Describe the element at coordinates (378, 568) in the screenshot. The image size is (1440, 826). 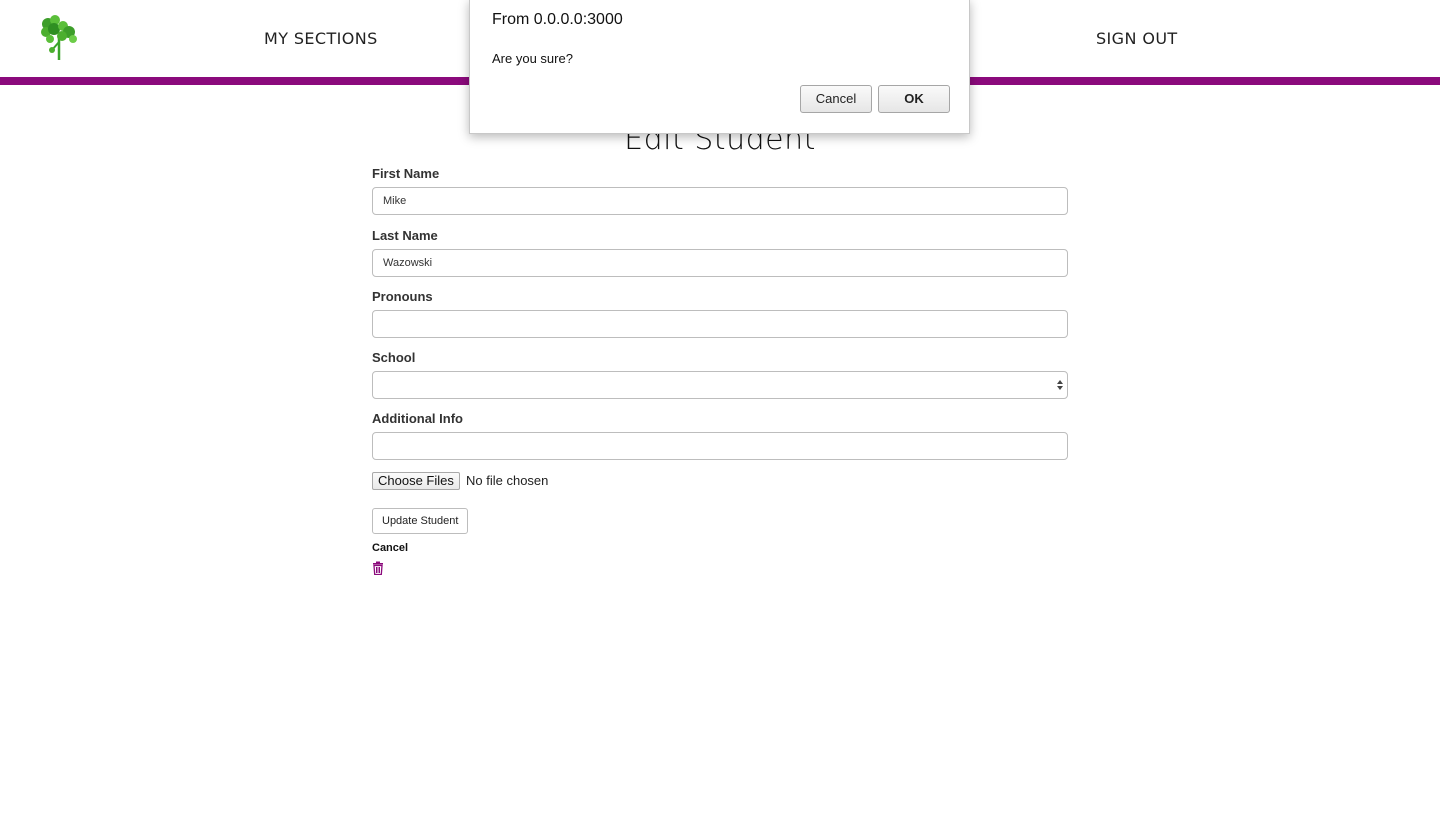
I see `trash-icon` at that location.